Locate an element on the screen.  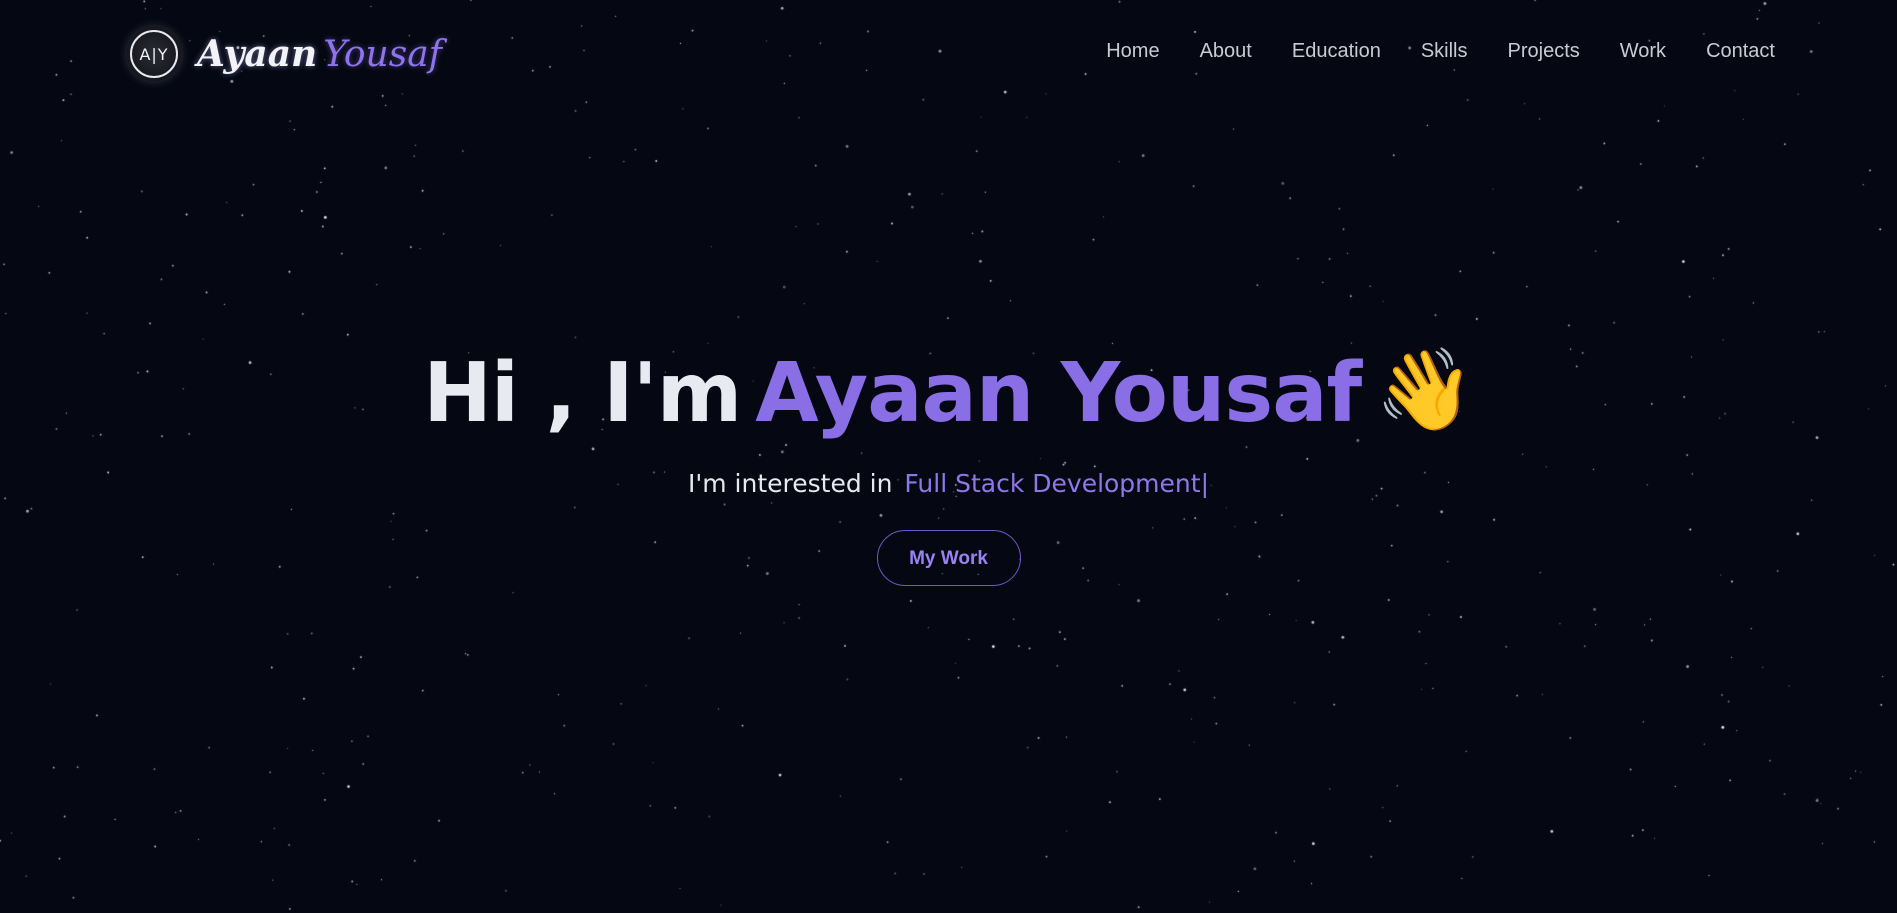
nav-link-about: About is located at coordinates (1226, 51).